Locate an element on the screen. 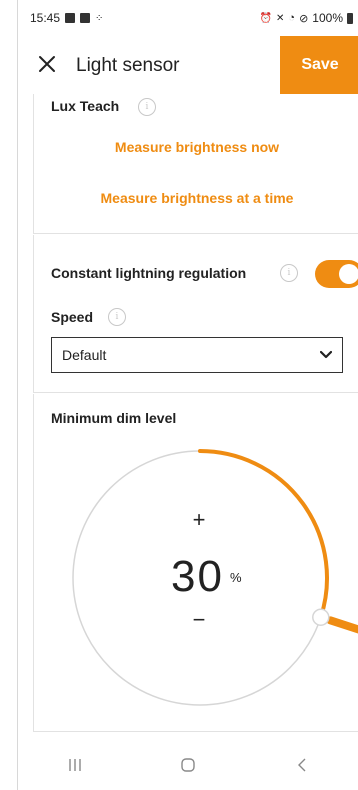 This screenshot has width=358, height=790. speed-select: Default is located at coordinates (197, 355).